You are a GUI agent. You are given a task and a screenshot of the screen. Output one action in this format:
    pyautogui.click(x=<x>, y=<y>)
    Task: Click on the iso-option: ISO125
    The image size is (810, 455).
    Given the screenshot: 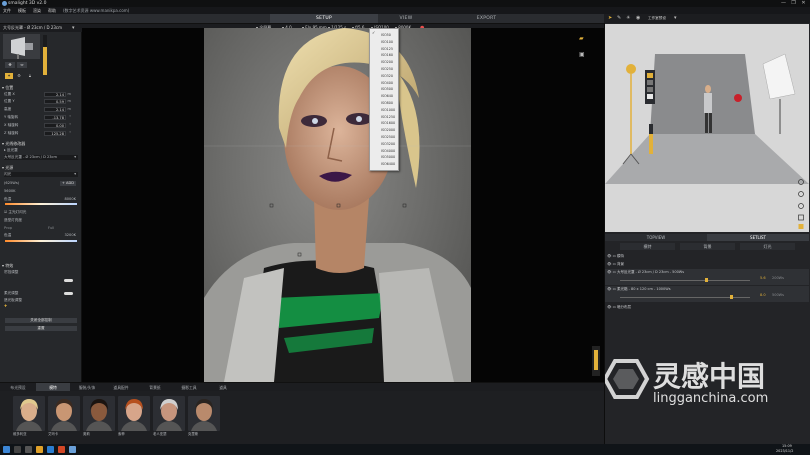 What is the action you would take?
    pyautogui.click(x=387, y=49)
    